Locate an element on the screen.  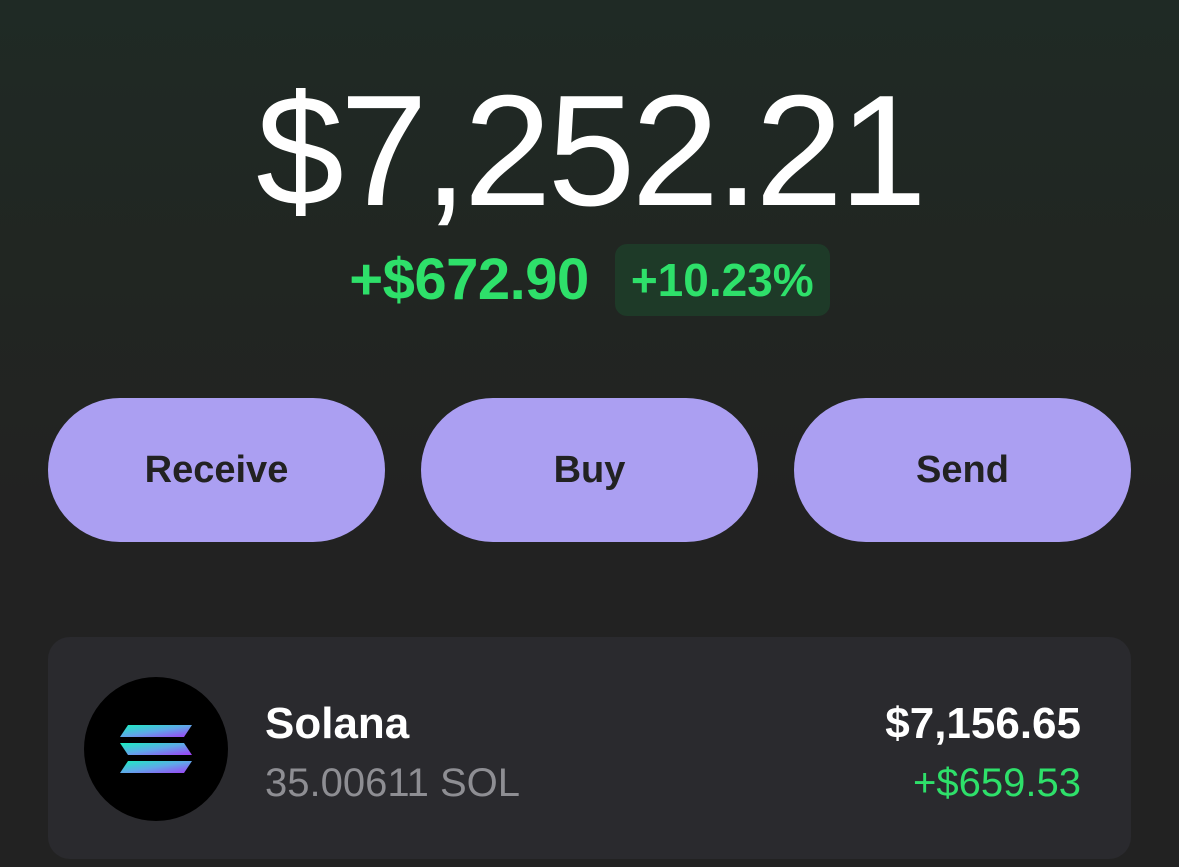
buy-button: Buy is located at coordinates (589, 470).